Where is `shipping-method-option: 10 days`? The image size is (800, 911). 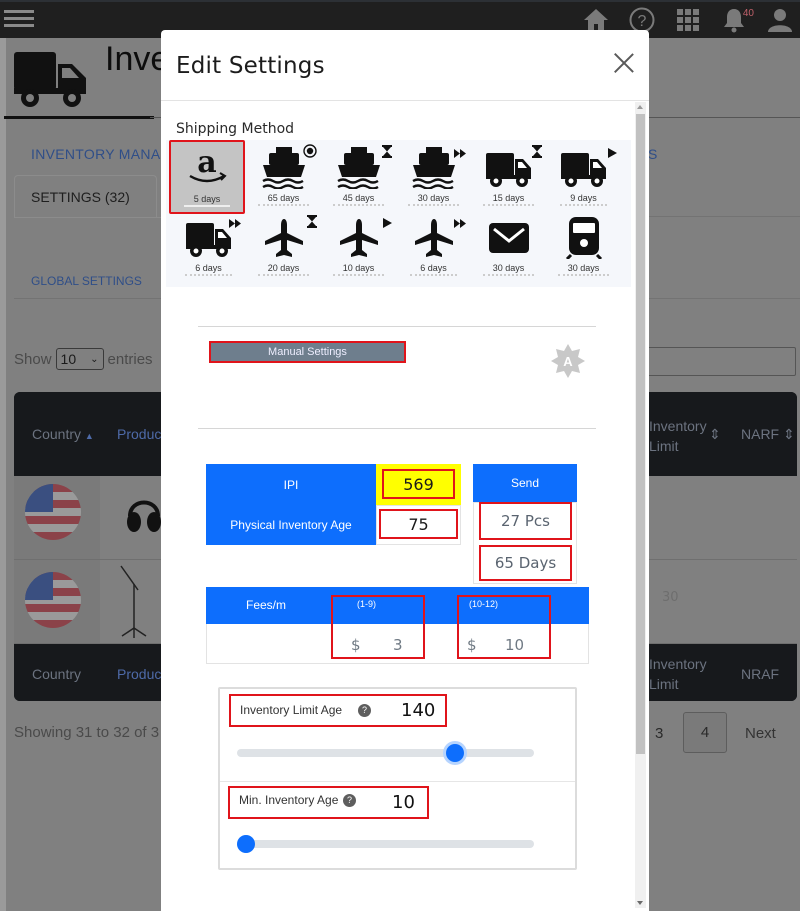 shipping-method-option: 10 days is located at coordinates (358, 247).